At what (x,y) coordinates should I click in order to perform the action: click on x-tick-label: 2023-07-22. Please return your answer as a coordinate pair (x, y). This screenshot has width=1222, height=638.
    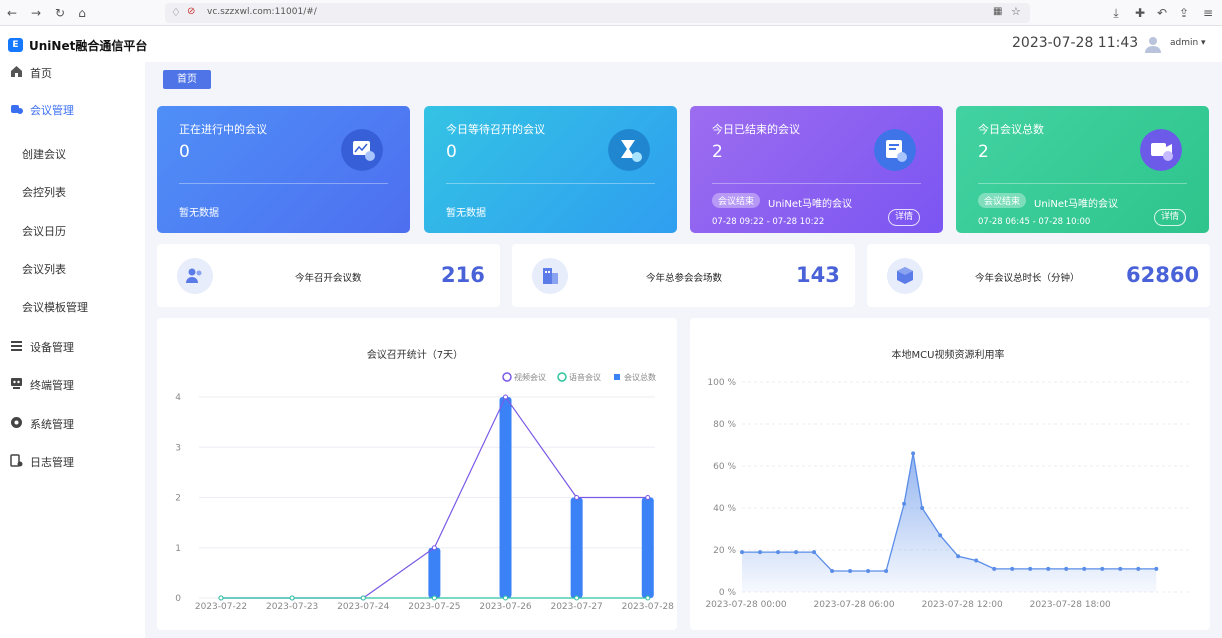
    Looking at the image, I should click on (221, 607).